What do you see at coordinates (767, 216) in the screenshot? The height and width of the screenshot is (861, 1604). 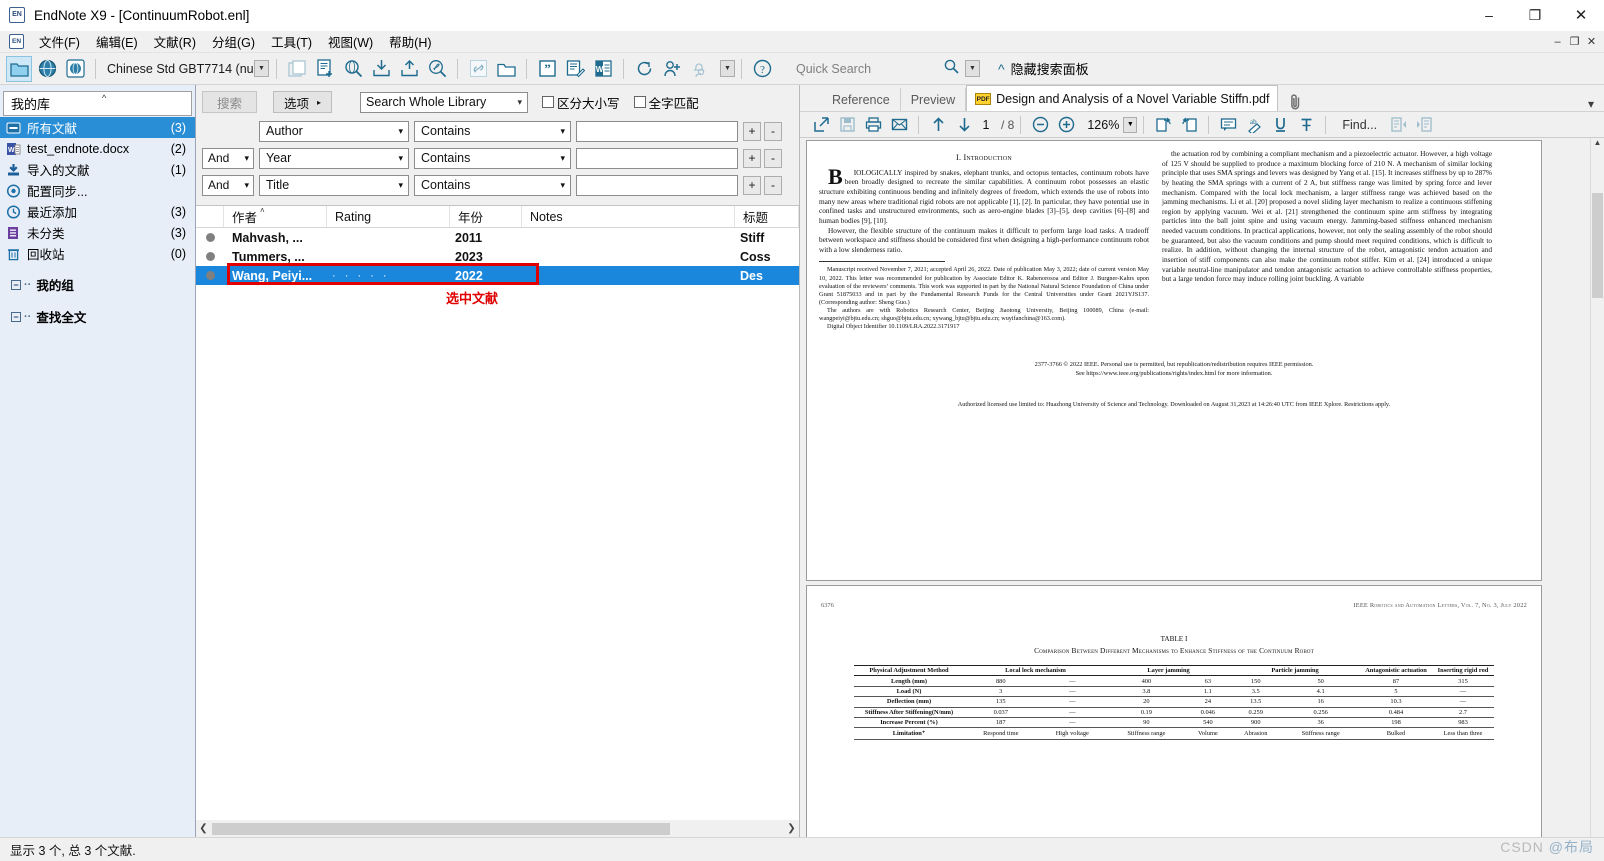 I see `column-header-title: 标题` at bounding box center [767, 216].